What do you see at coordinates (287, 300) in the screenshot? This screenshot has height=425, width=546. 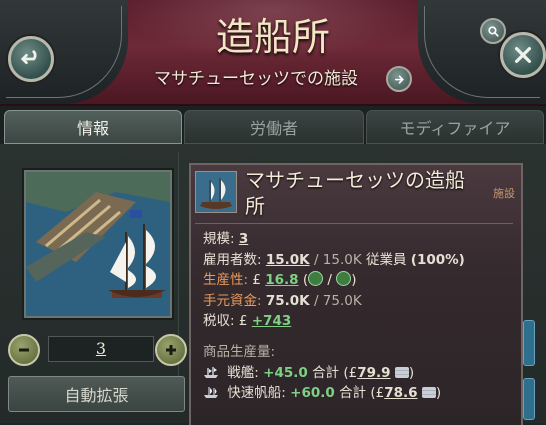 I see `cash-current: 75.0K` at bounding box center [287, 300].